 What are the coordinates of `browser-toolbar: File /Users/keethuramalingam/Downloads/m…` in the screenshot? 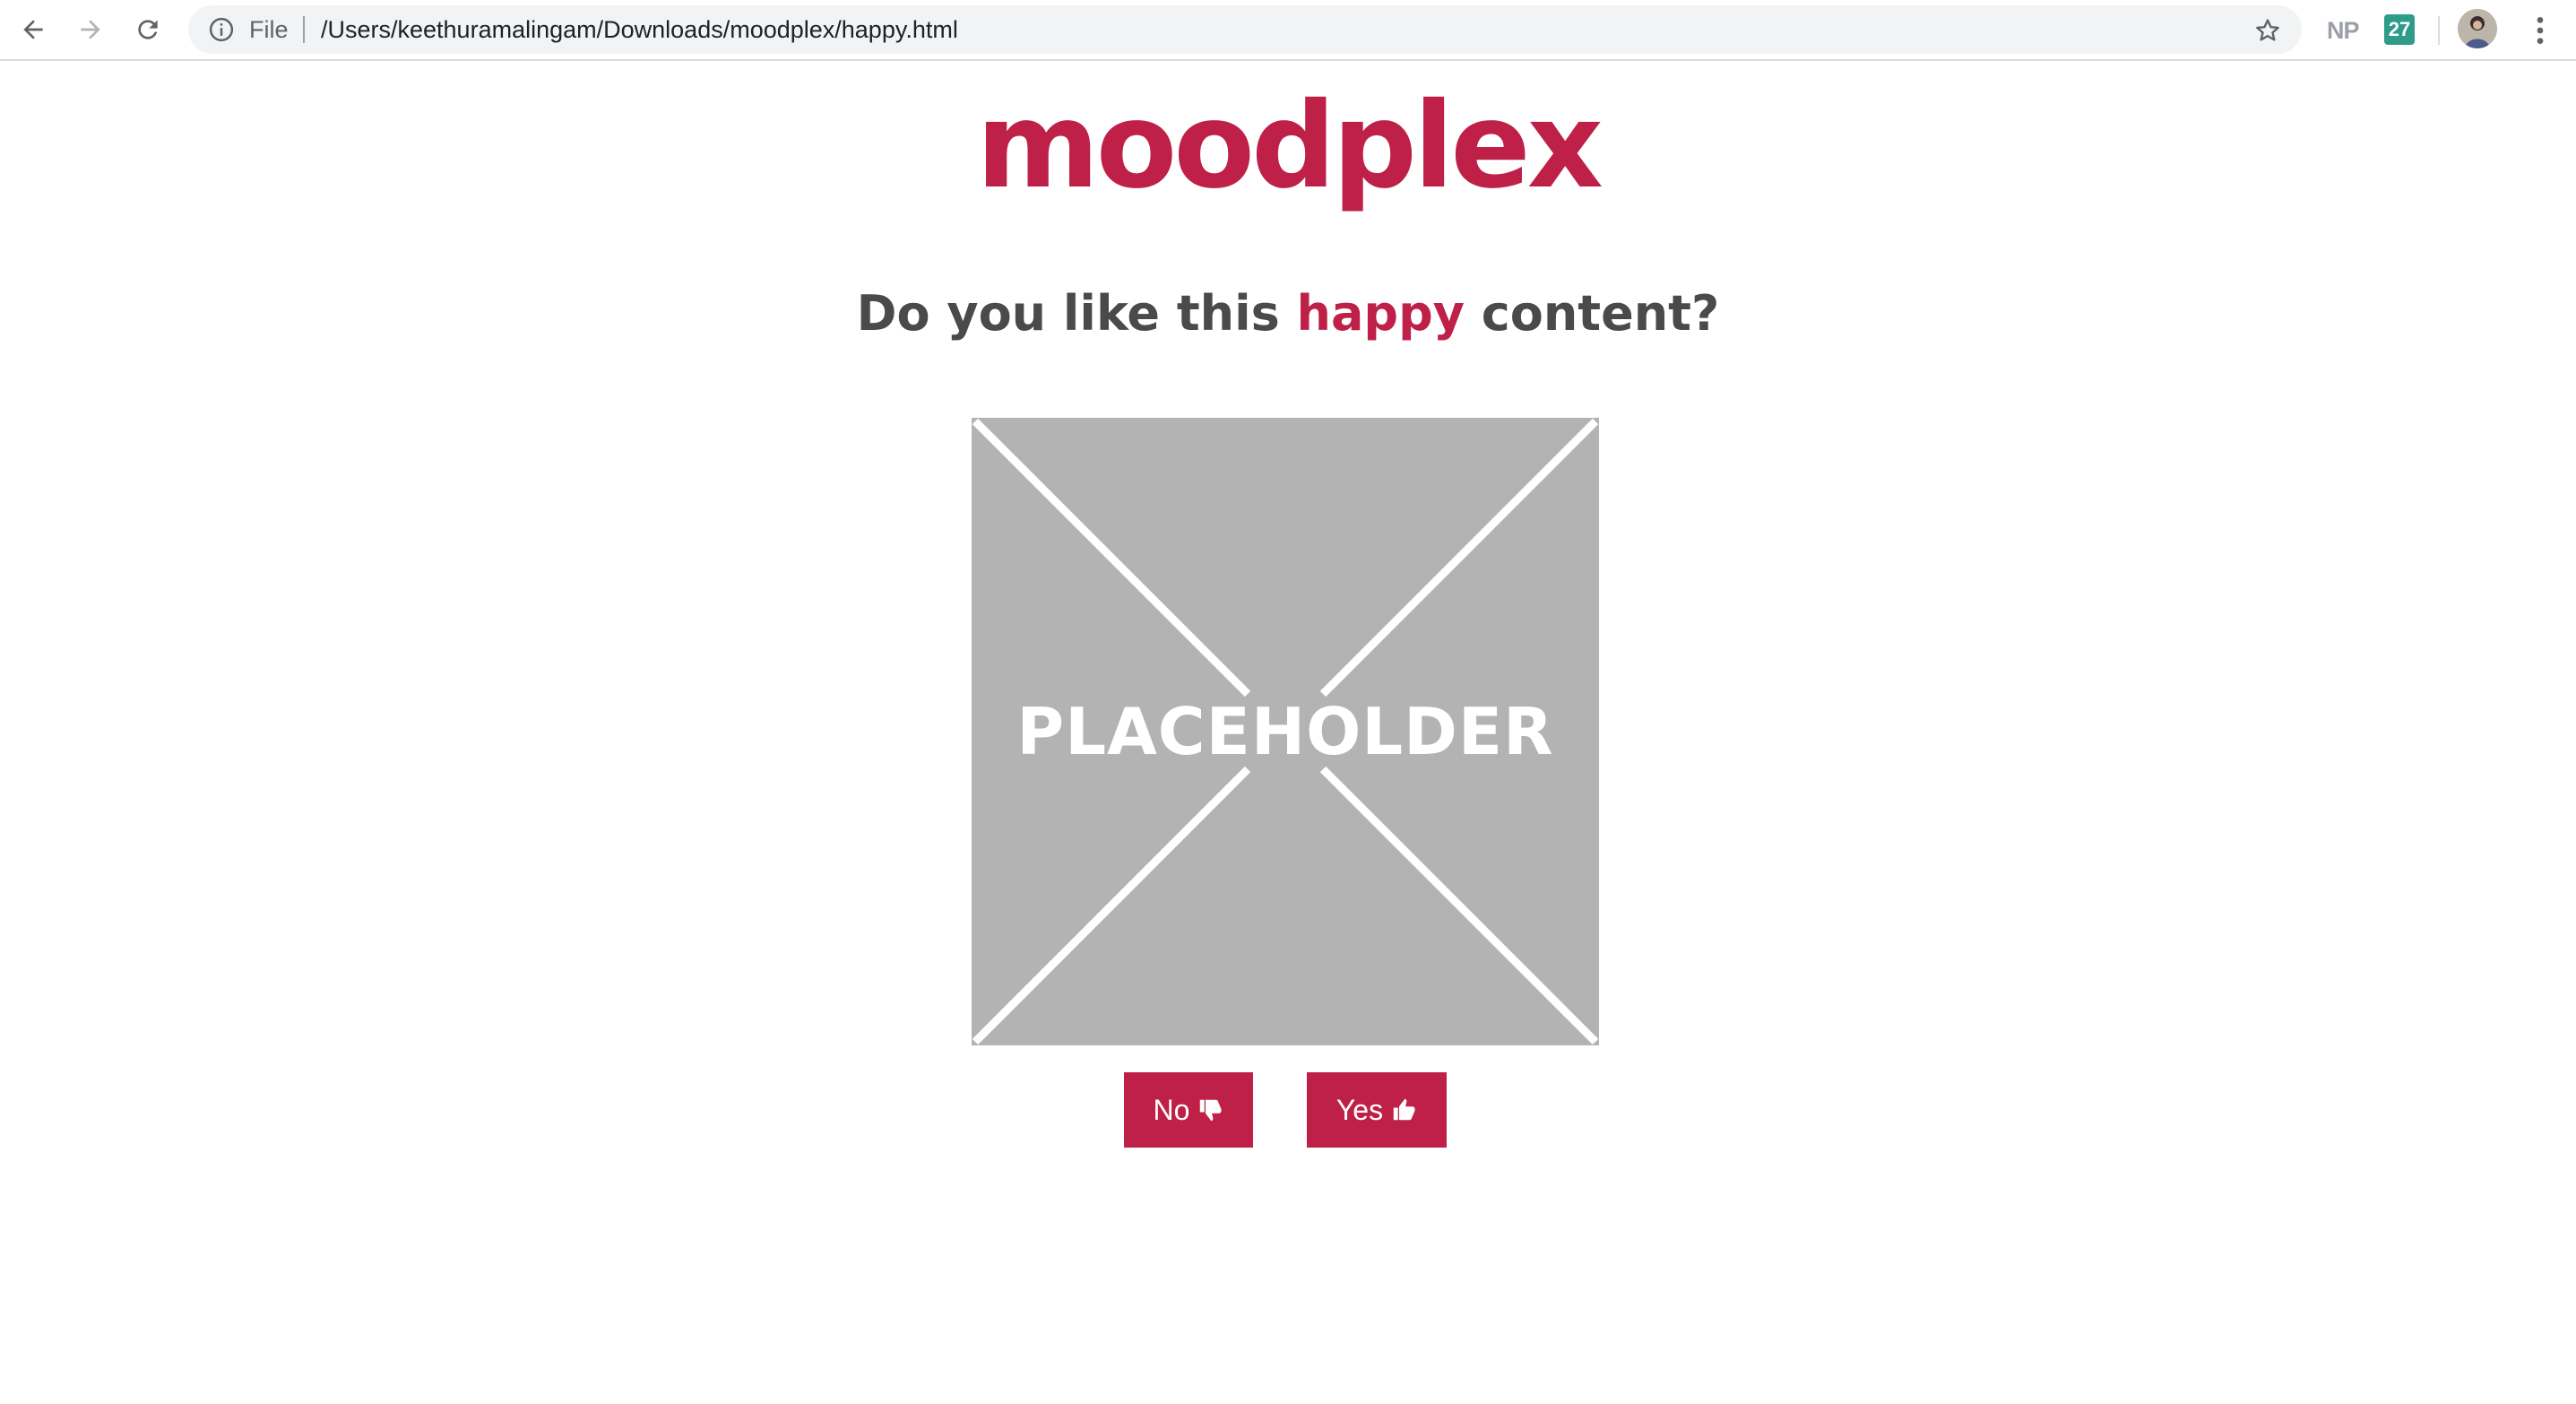 It's located at (1288, 31).